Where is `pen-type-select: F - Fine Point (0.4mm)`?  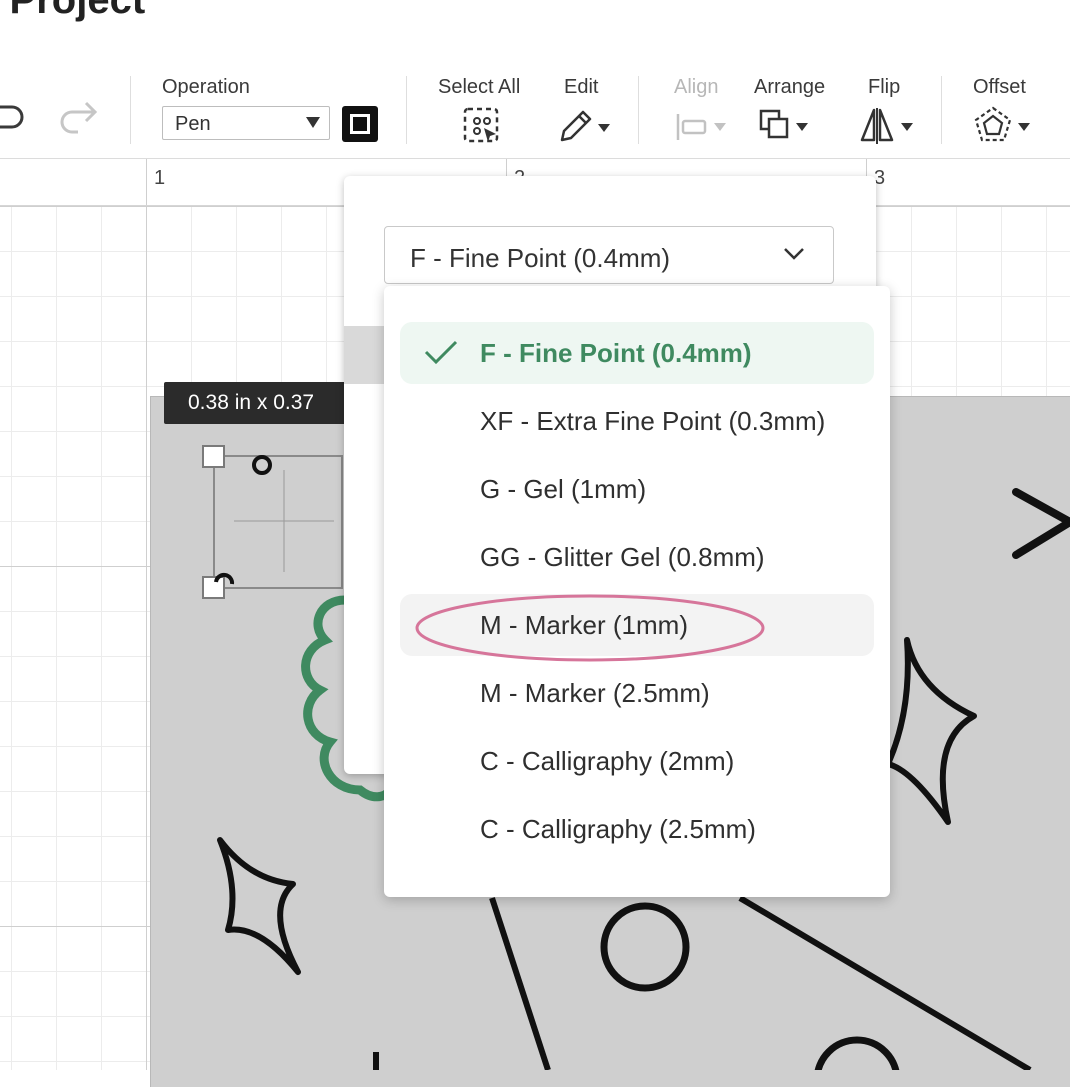
pen-type-select: F - Fine Point (0.4mm) is located at coordinates (609, 255).